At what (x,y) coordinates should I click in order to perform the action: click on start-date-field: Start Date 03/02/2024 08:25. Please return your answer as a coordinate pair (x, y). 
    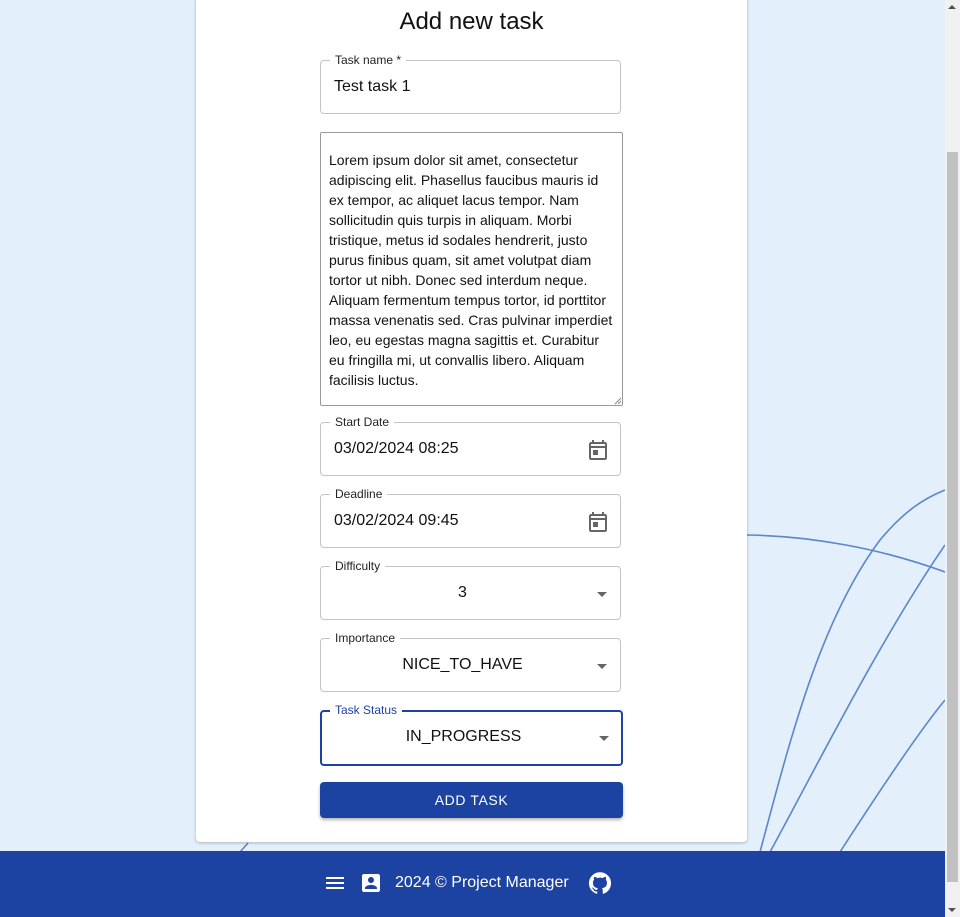
    Looking at the image, I should click on (470, 445).